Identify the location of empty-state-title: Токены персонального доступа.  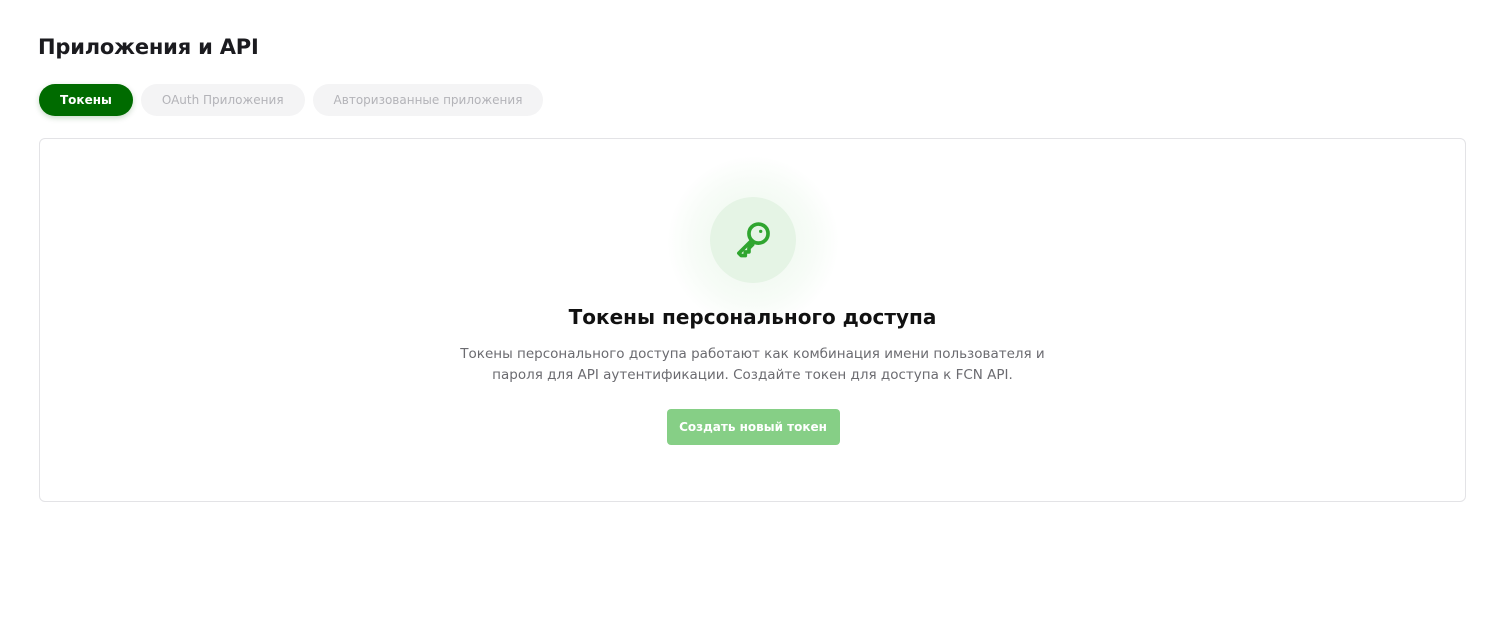
(752, 317).